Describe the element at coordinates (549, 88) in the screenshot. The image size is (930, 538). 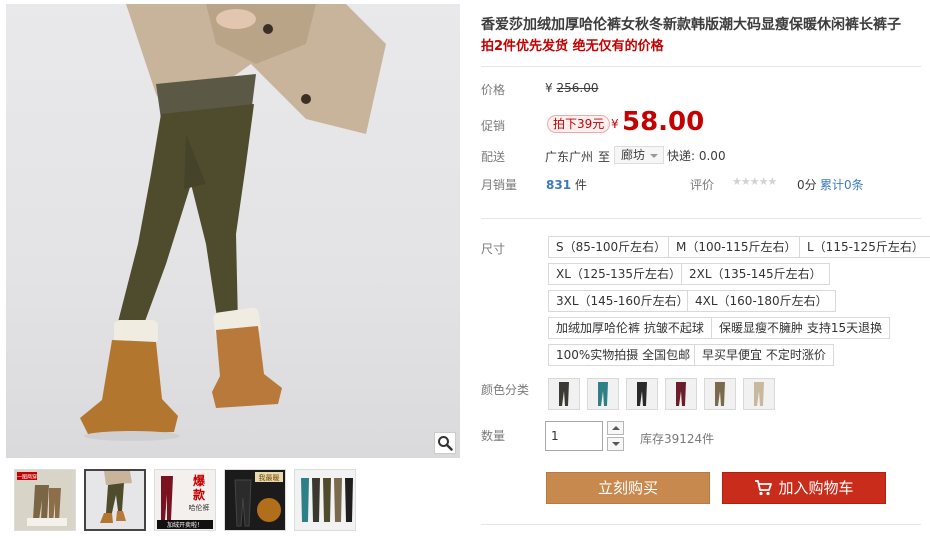
I see `original-currency: ¥` at that location.